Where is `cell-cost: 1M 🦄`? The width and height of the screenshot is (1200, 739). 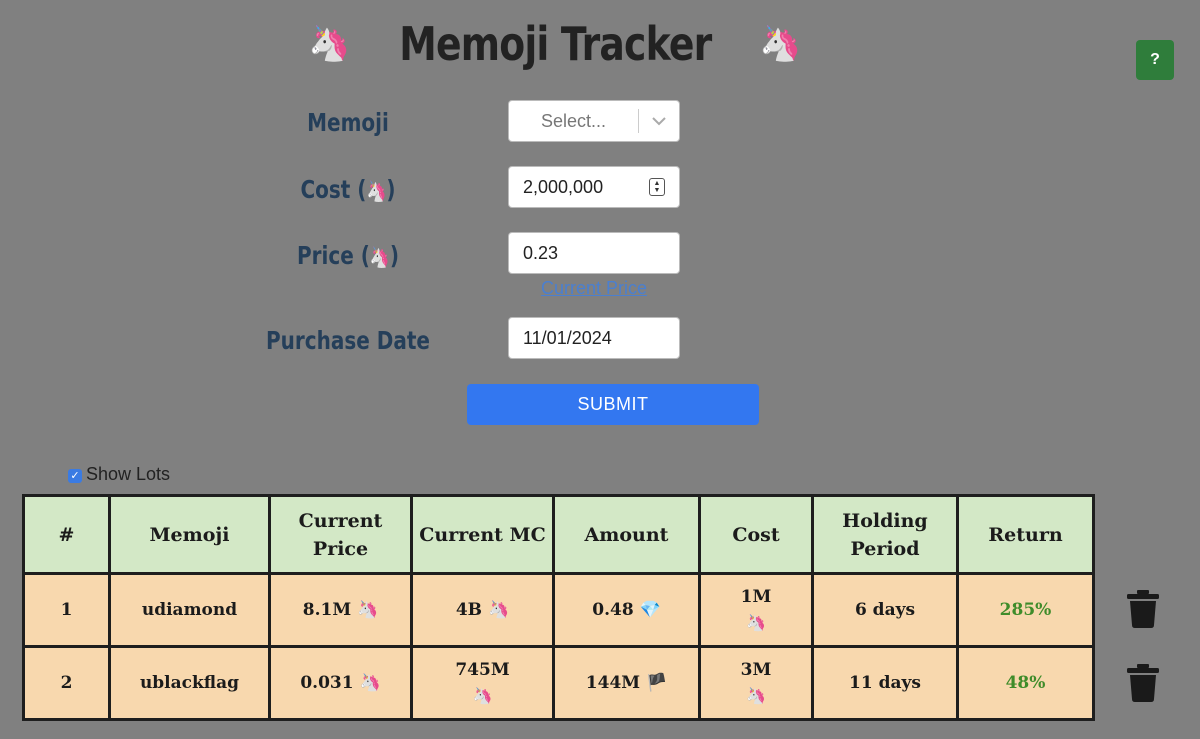
cell-cost: 1M 🦄 is located at coordinates (756, 610).